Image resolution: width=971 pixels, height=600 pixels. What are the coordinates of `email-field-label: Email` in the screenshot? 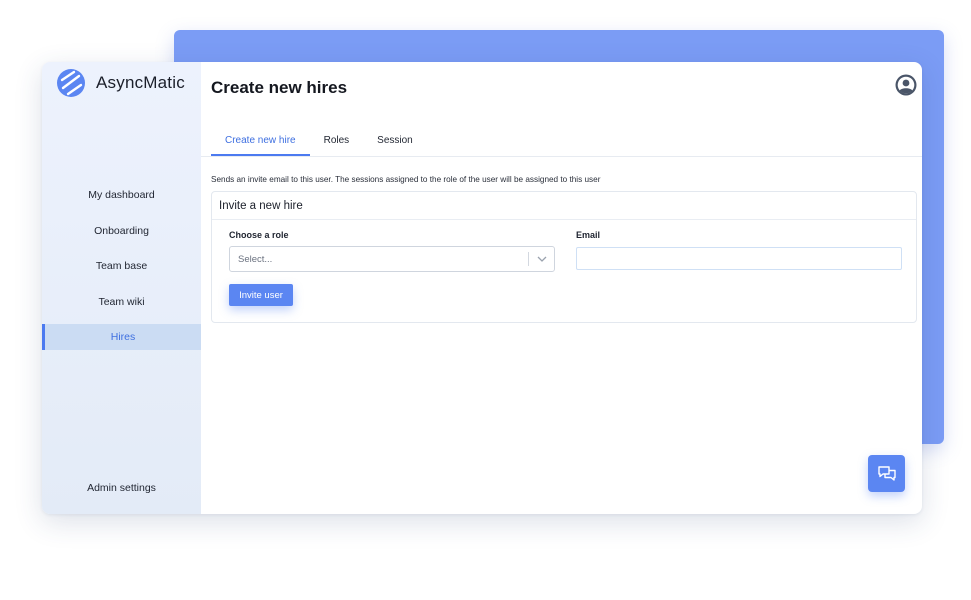 It's located at (588, 235).